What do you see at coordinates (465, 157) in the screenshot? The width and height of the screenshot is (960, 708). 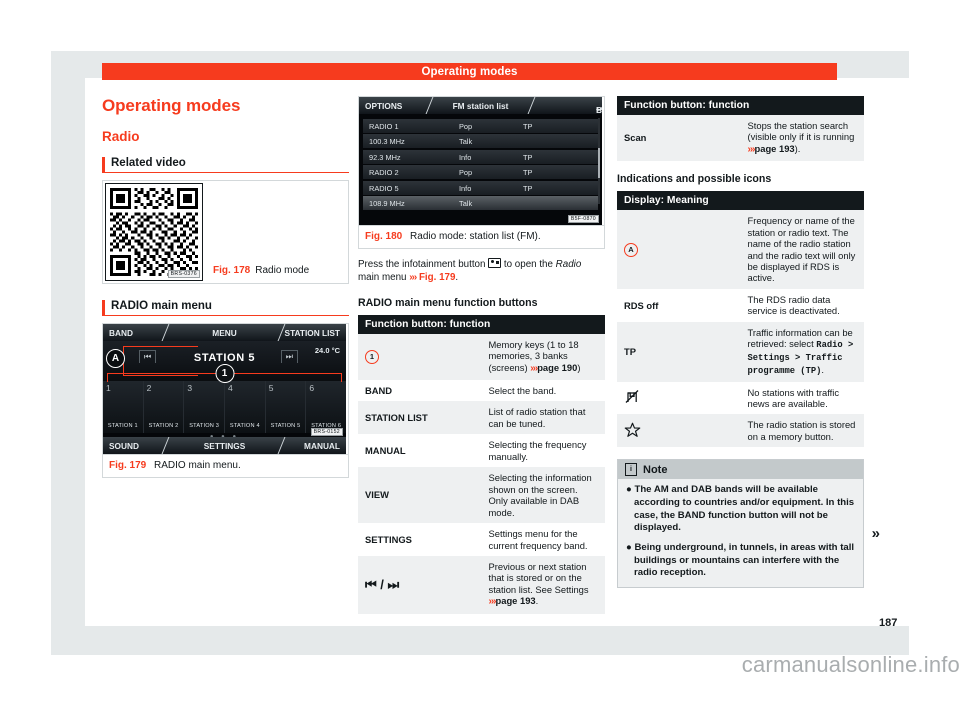 I see `station-genre: Info` at bounding box center [465, 157].